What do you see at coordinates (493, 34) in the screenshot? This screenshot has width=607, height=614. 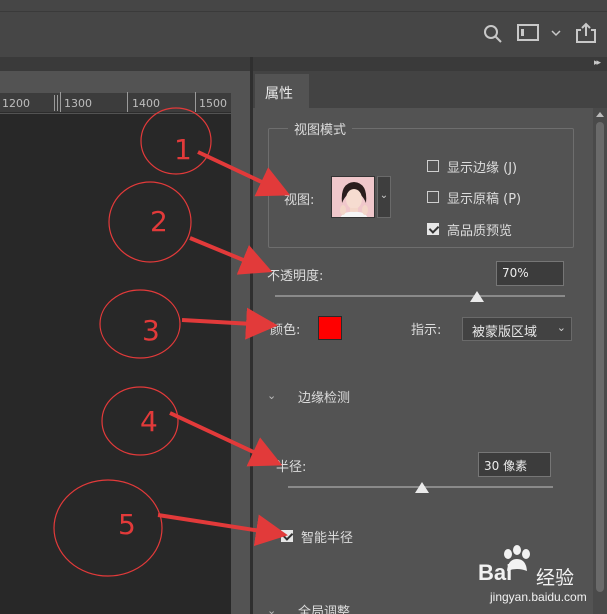 I see `search-icon` at bounding box center [493, 34].